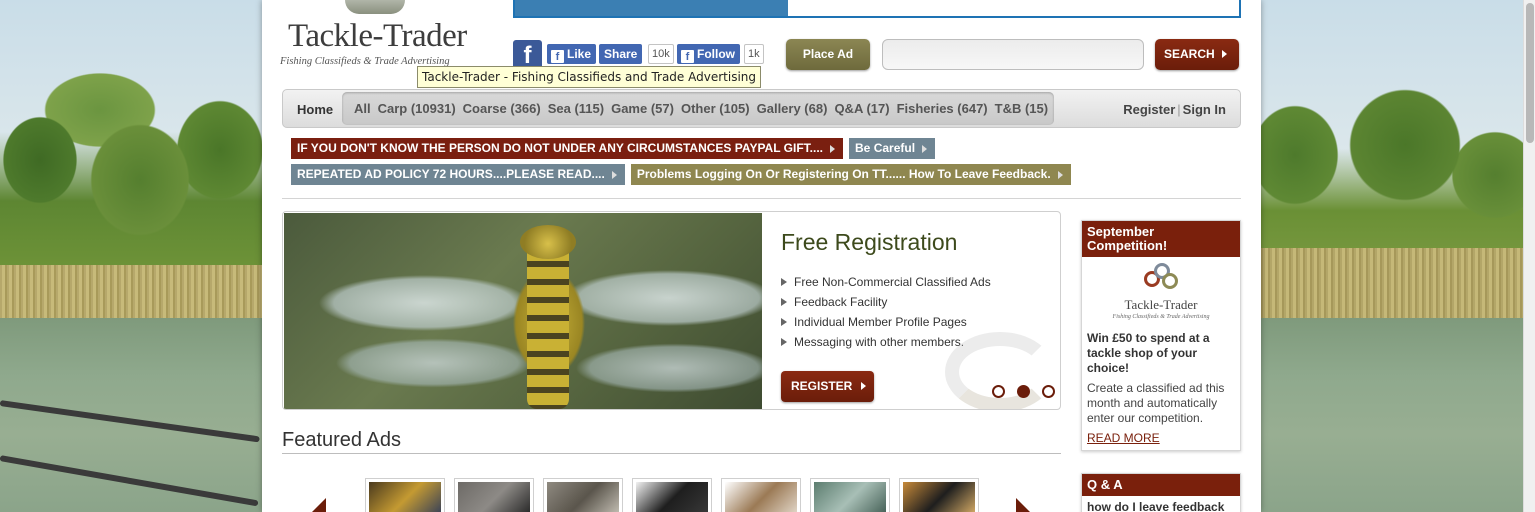  Describe the element at coordinates (417, 108) in the screenshot. I see `nav-item-carp: Carp (10931)` at that location.